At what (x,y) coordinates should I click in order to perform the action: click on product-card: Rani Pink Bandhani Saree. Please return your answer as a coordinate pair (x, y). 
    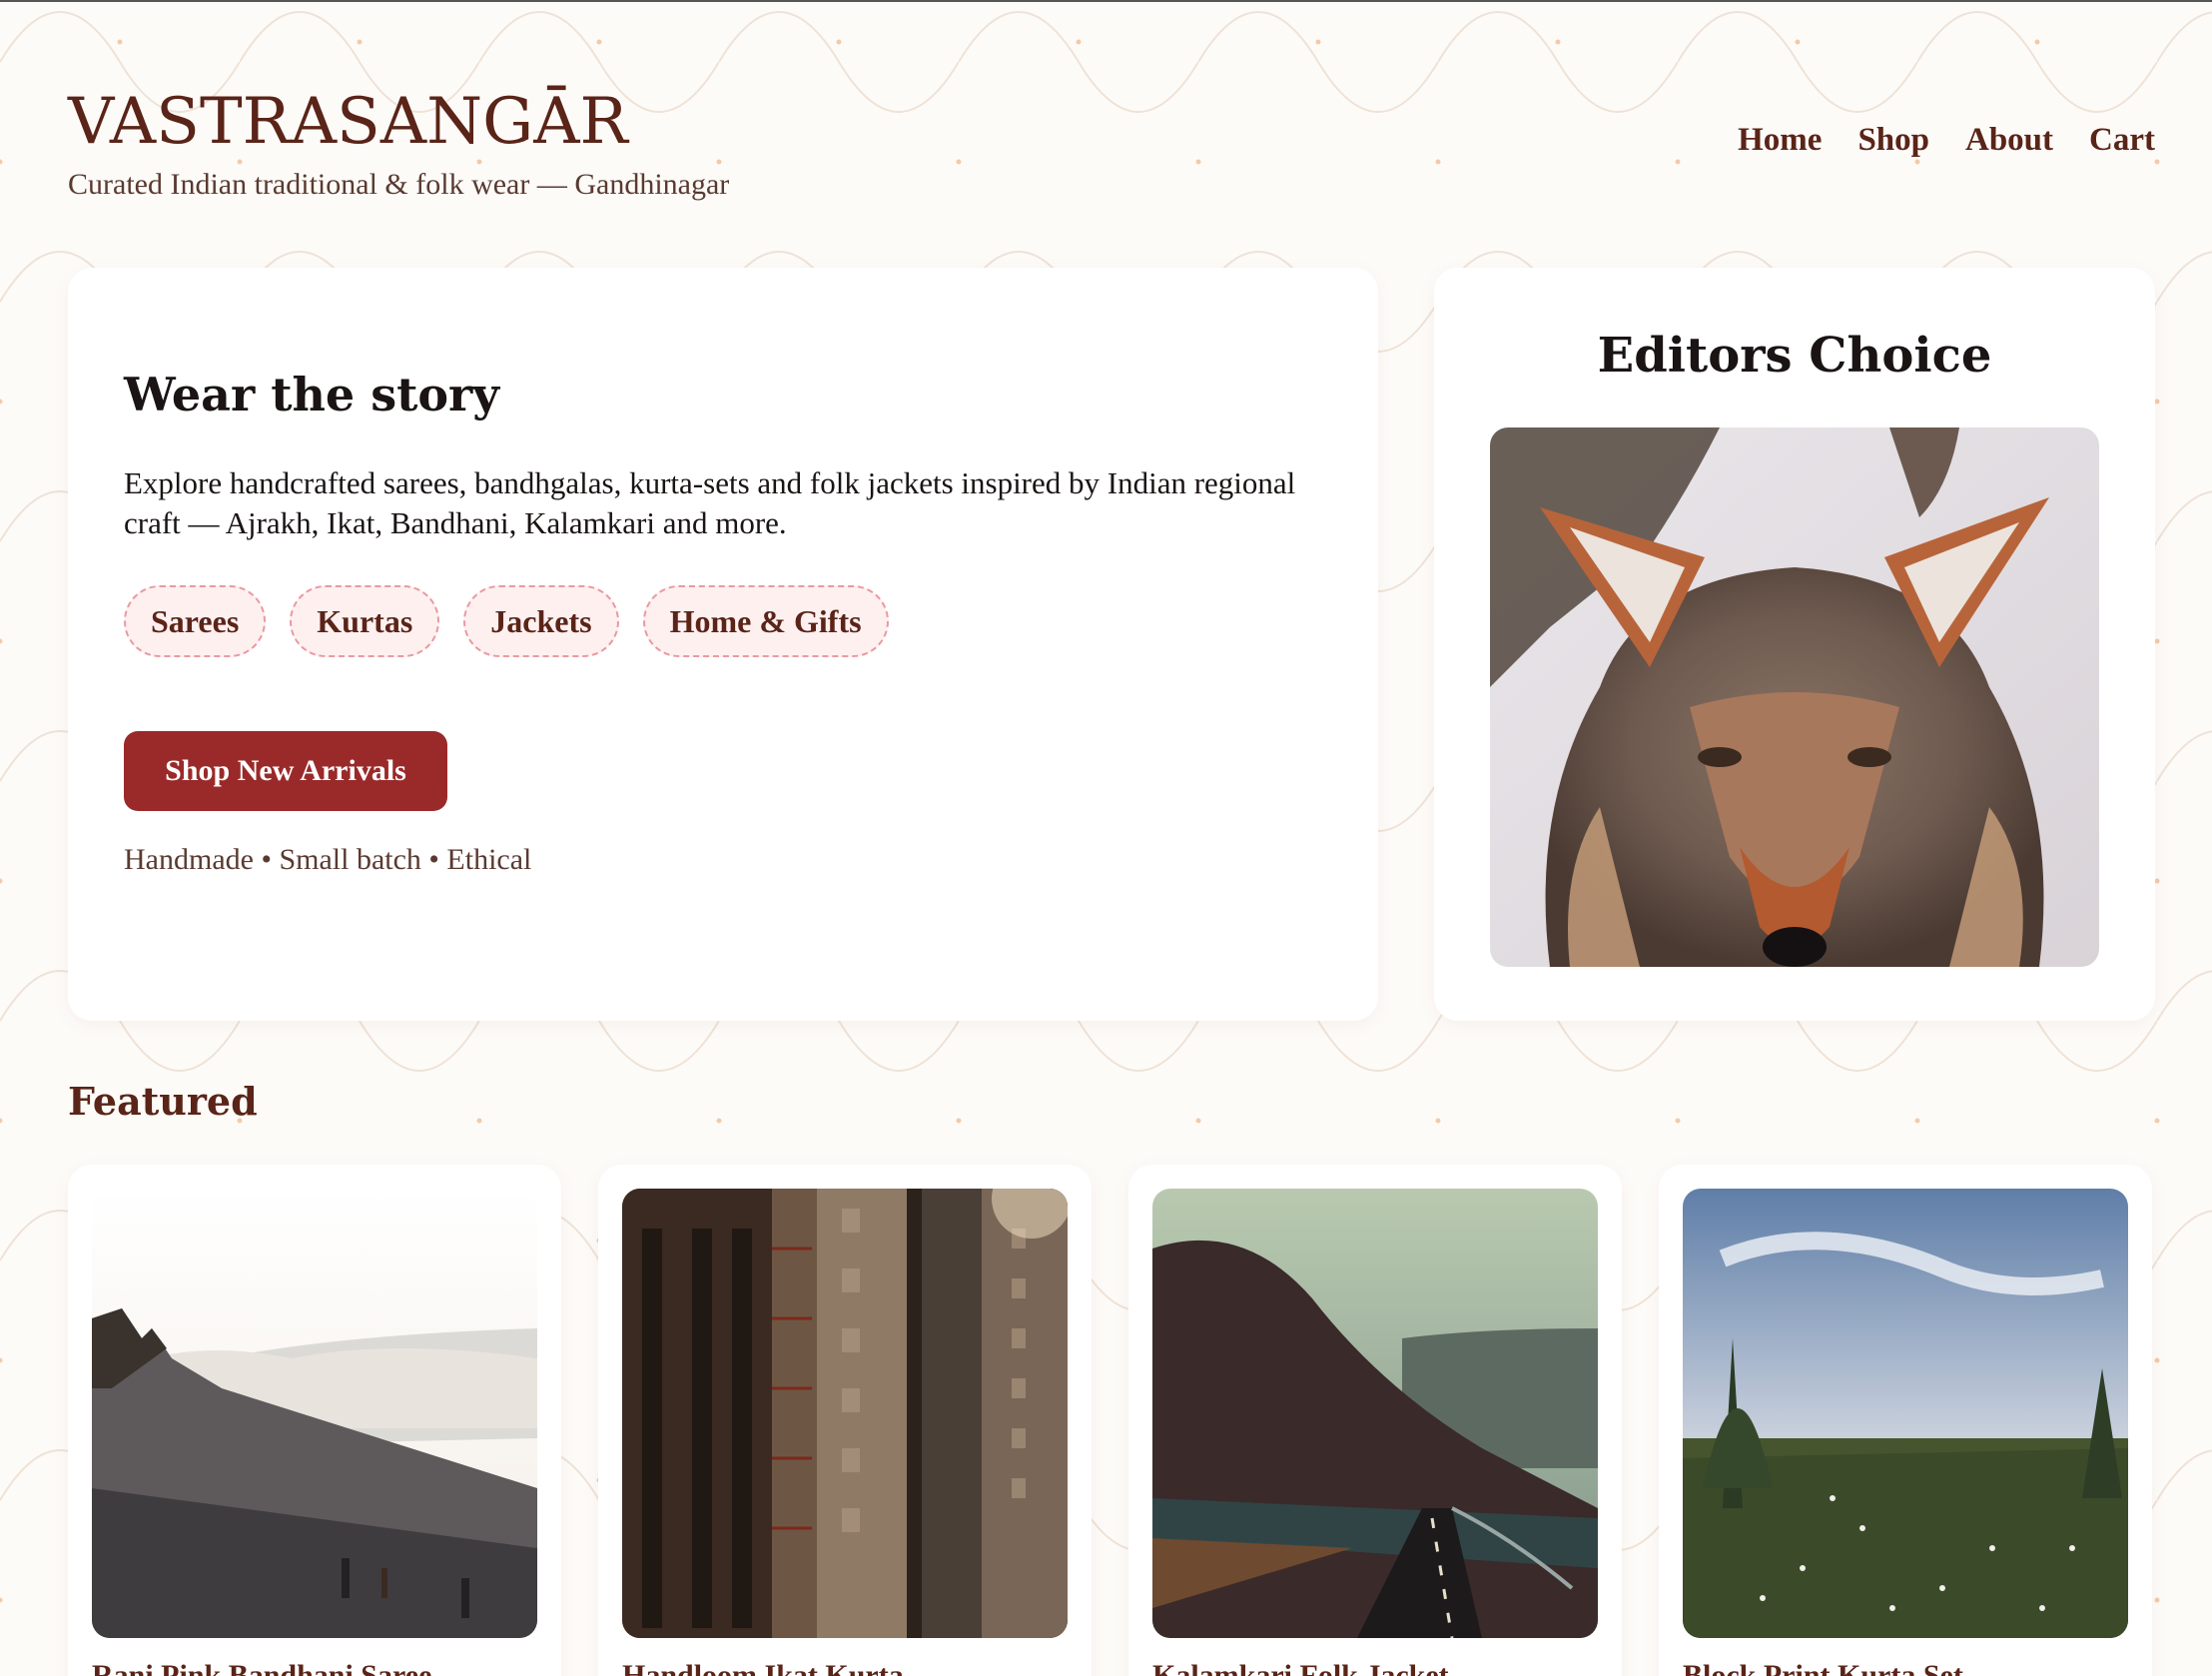
    Looking at the image, I should click on (314, 1420).